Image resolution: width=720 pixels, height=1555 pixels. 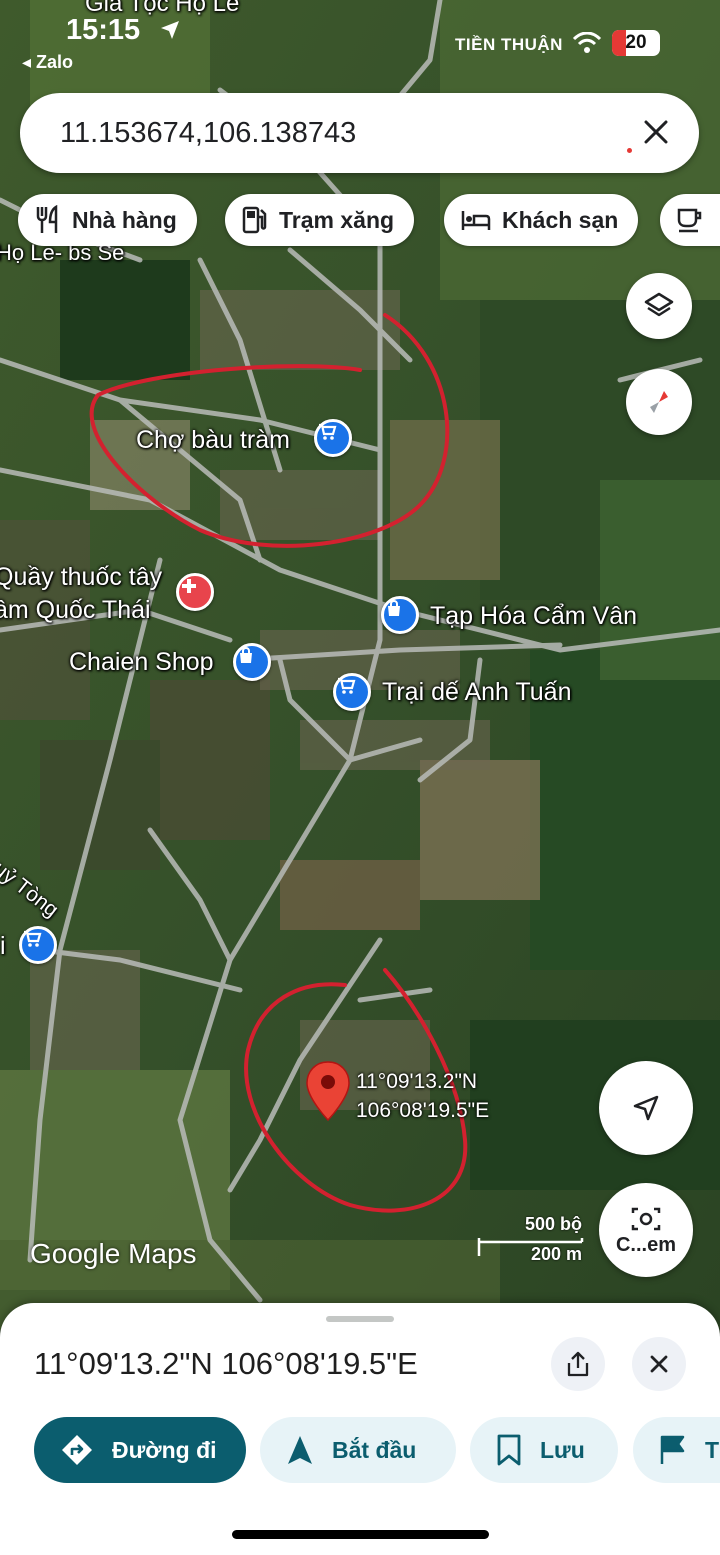 I want to click on google-maps-logo: Google Maps, so click(x=113, y=1253).